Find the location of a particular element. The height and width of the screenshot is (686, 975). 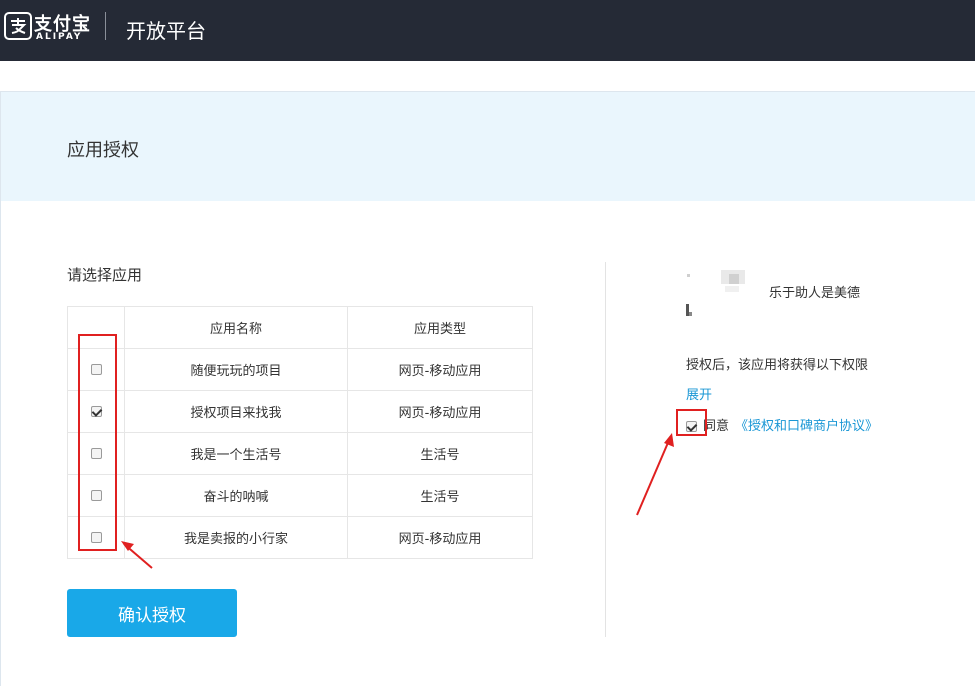

table-row: 我是一个生活号 生活号 is located at coordinates (300, 453).